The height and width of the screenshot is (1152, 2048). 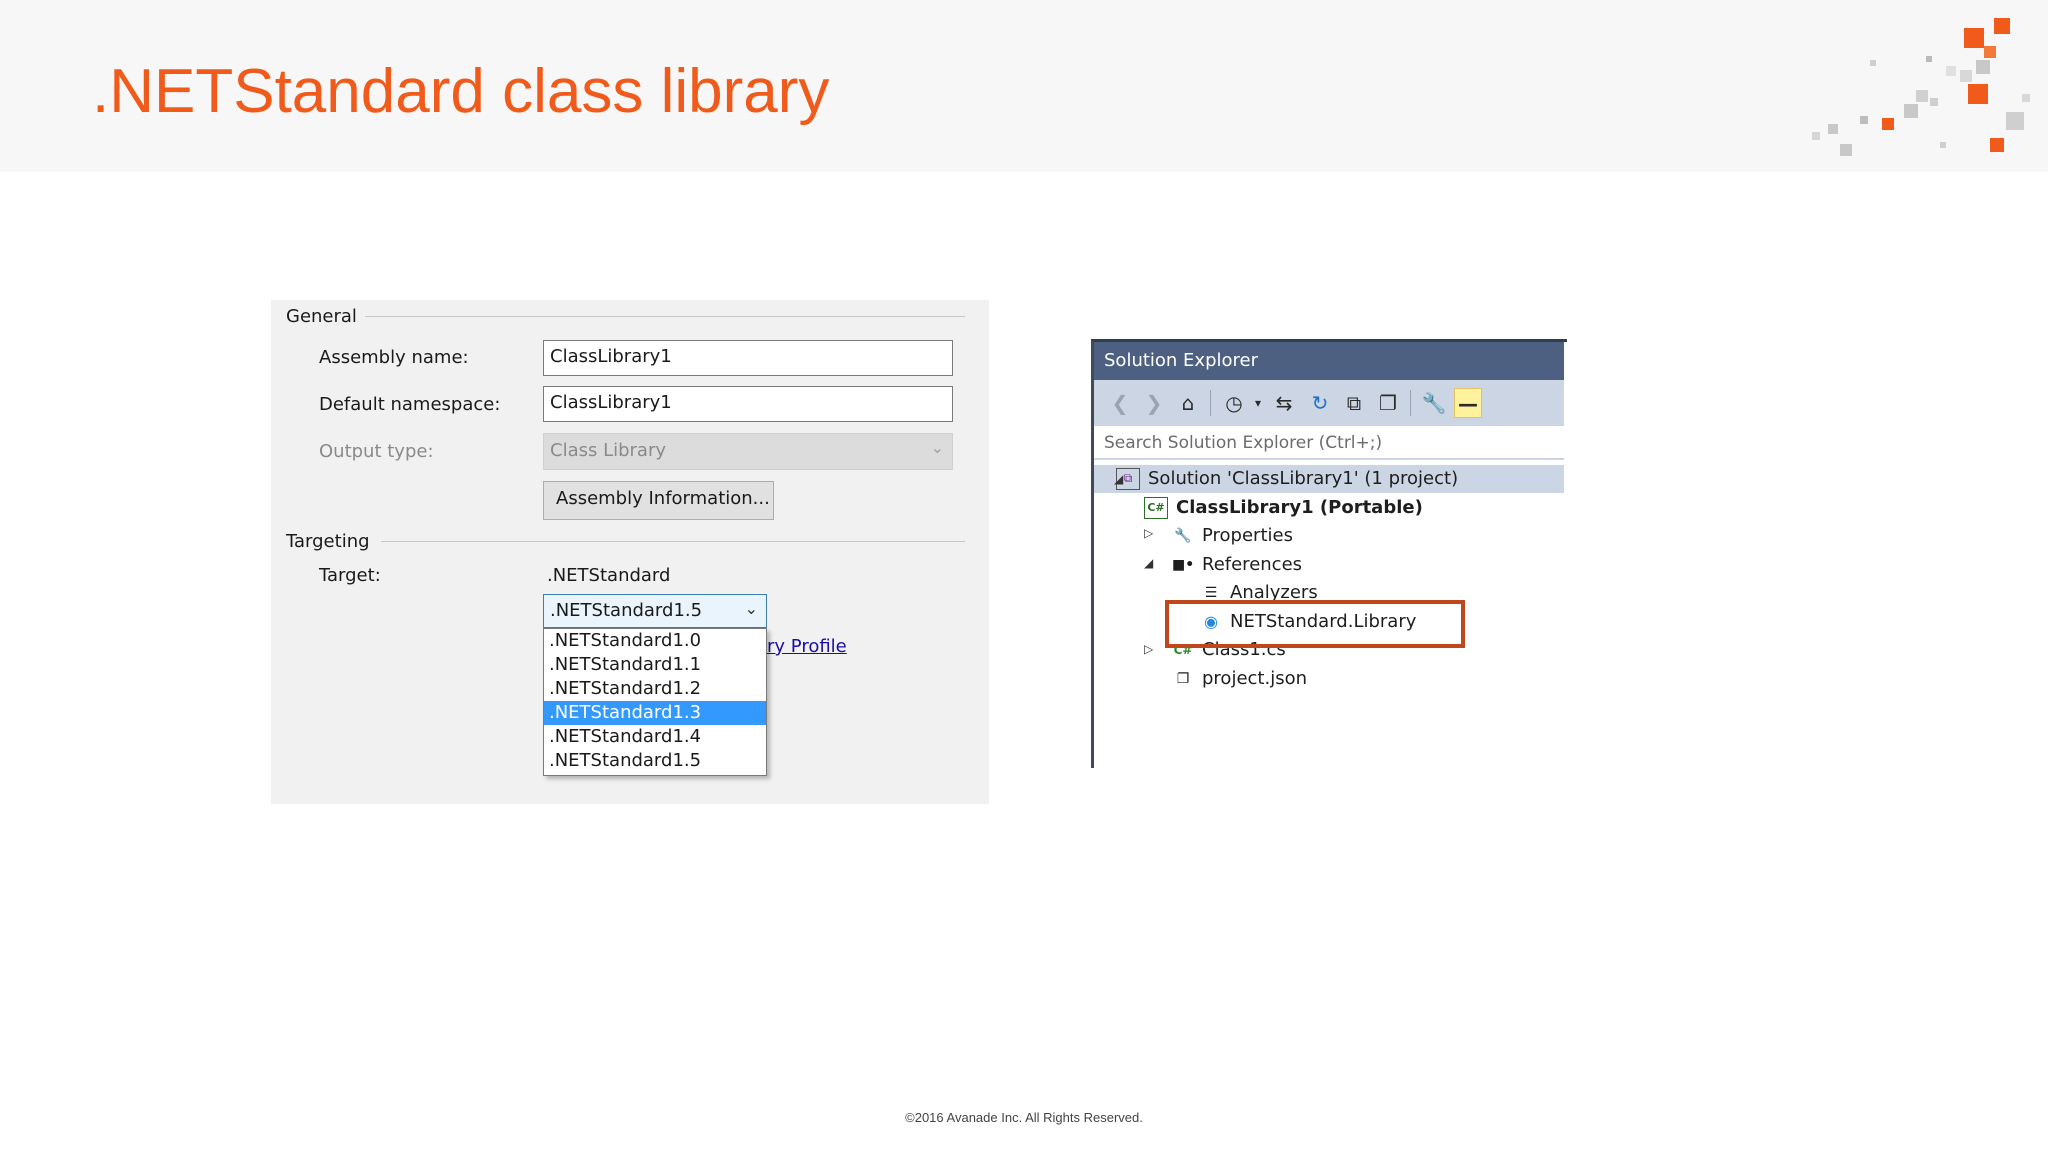 I want to click on wrench-icon: 🔧, so click(x=1183, y=536).